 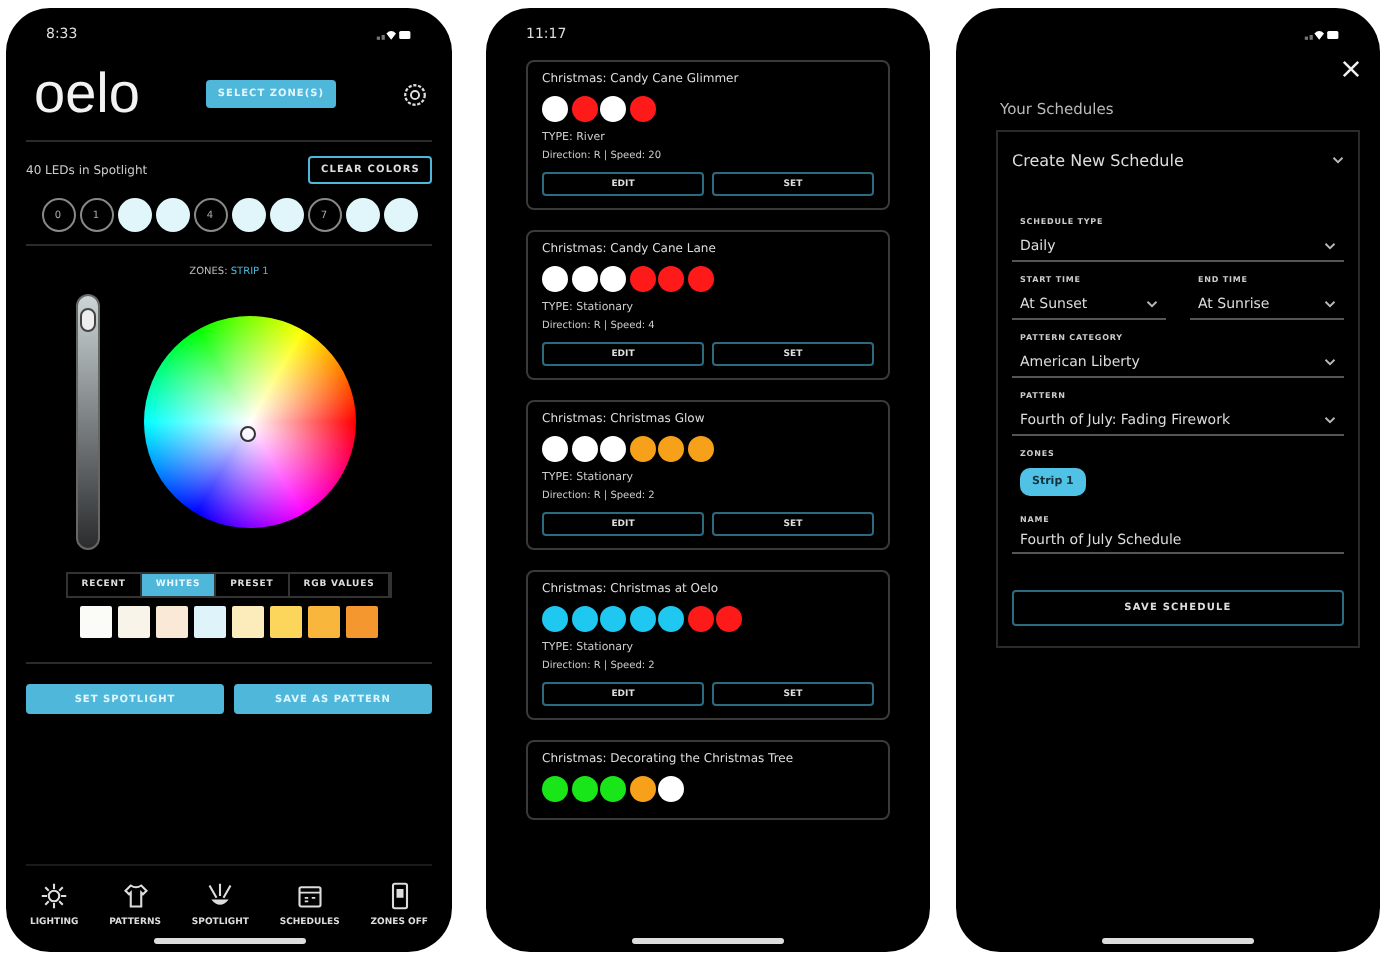 What do you see at coordinates (135, 896) in the screenshot?
I see `shirt-icon` at bounding box center [135, 896].